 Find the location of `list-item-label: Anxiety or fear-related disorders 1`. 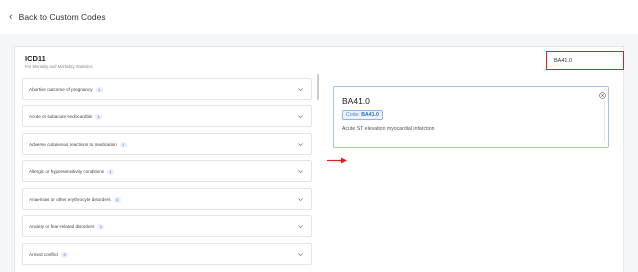

list-item-label: Anxiety or fear-related disorders 1 is located at coordinates (67, 227).